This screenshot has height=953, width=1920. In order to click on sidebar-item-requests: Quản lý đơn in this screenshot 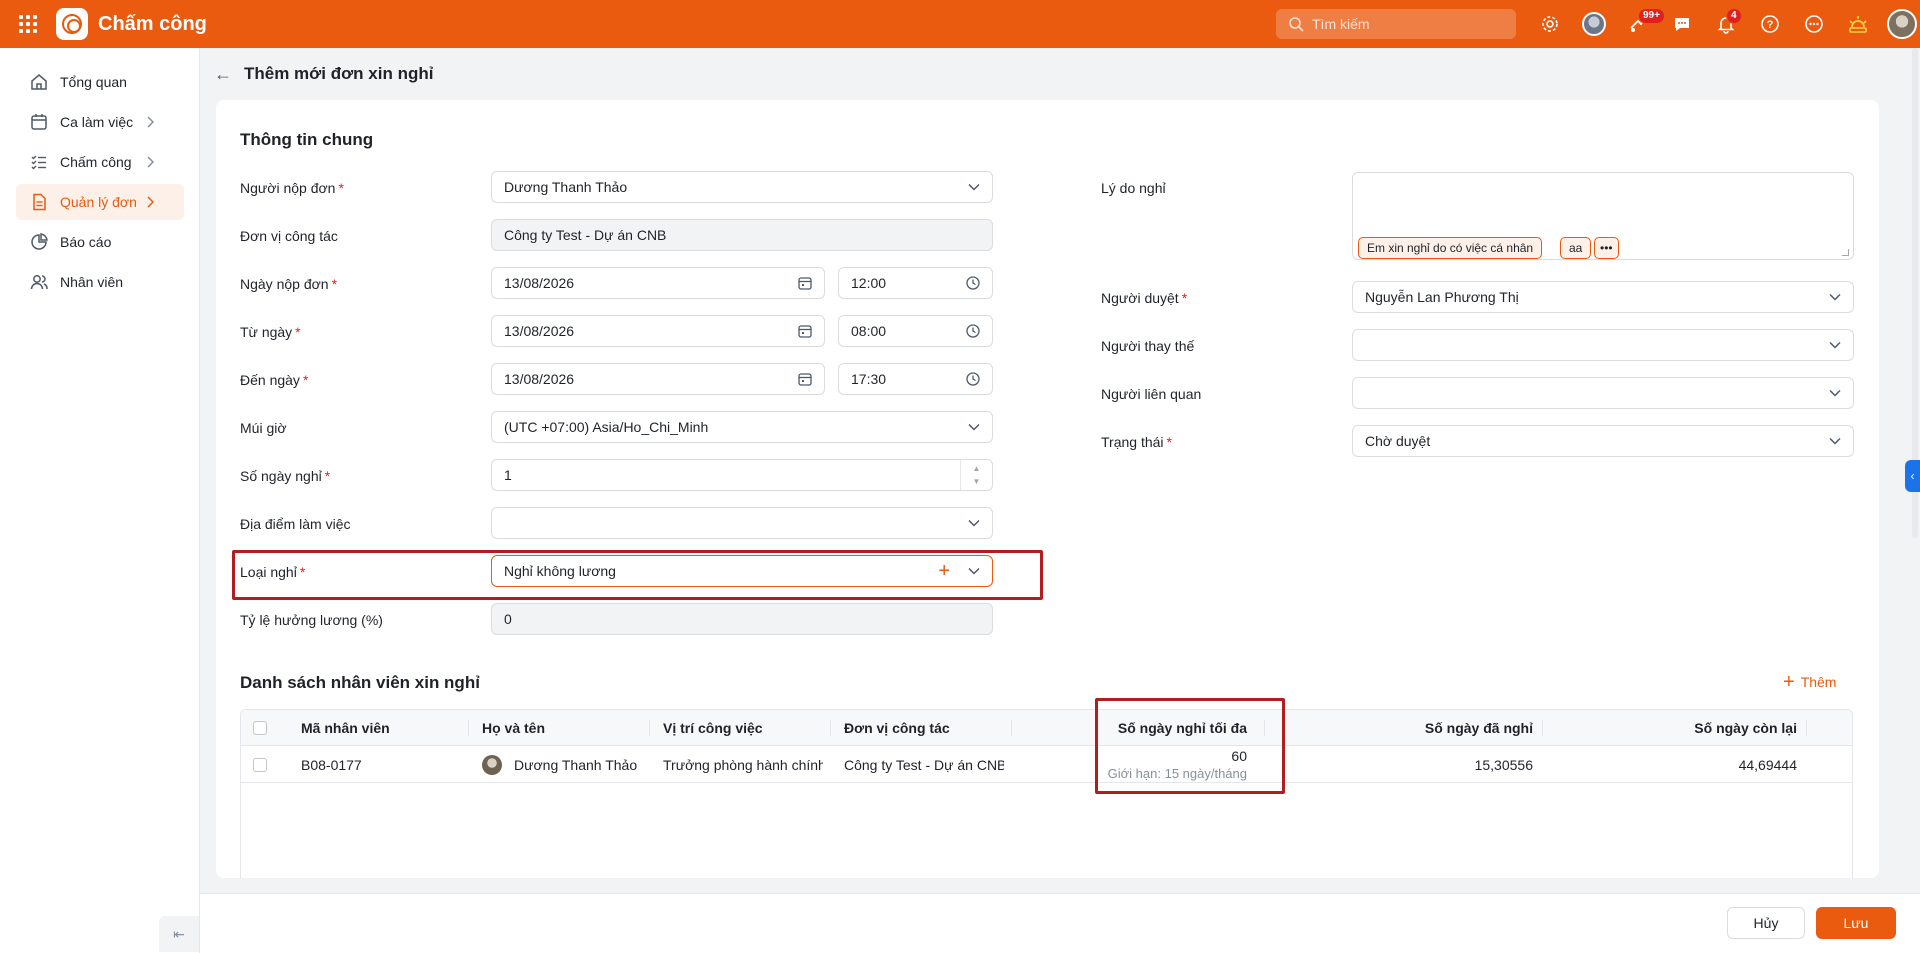, I will do `click(100, 202)`.